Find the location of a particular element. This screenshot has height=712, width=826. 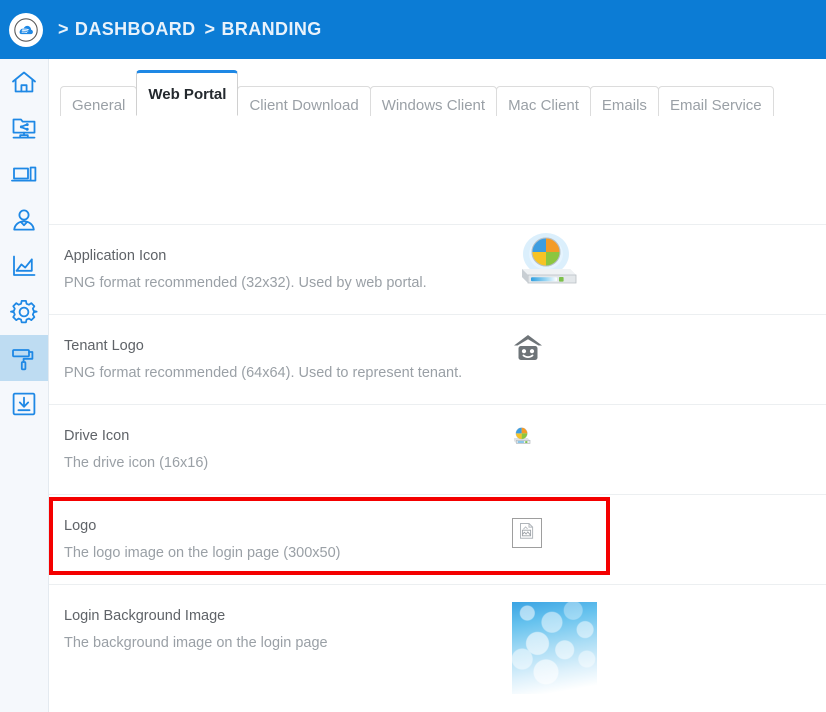

row-title: Application Icon is located at coordinates (115, 256).